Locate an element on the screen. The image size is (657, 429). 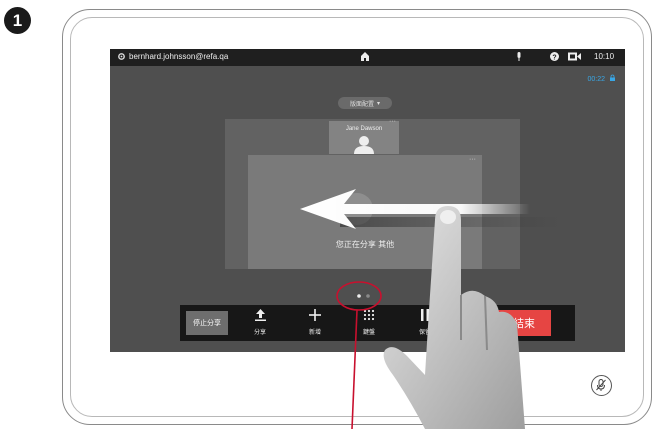
participant-tile: Jane Dawson ··· is located at coordinates (364, 137).